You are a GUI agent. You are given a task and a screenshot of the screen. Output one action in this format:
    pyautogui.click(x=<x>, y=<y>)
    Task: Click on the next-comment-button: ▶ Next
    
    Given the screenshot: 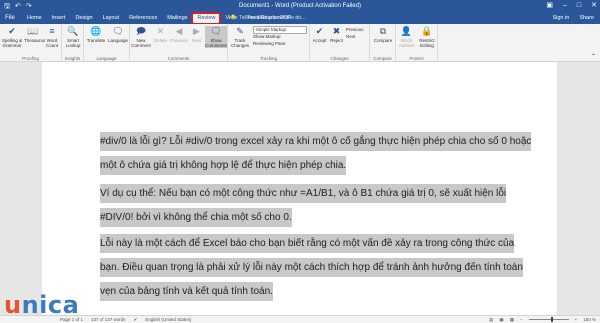 What is the action you would take?
    pyautogui.click(x=196, y=34)
    